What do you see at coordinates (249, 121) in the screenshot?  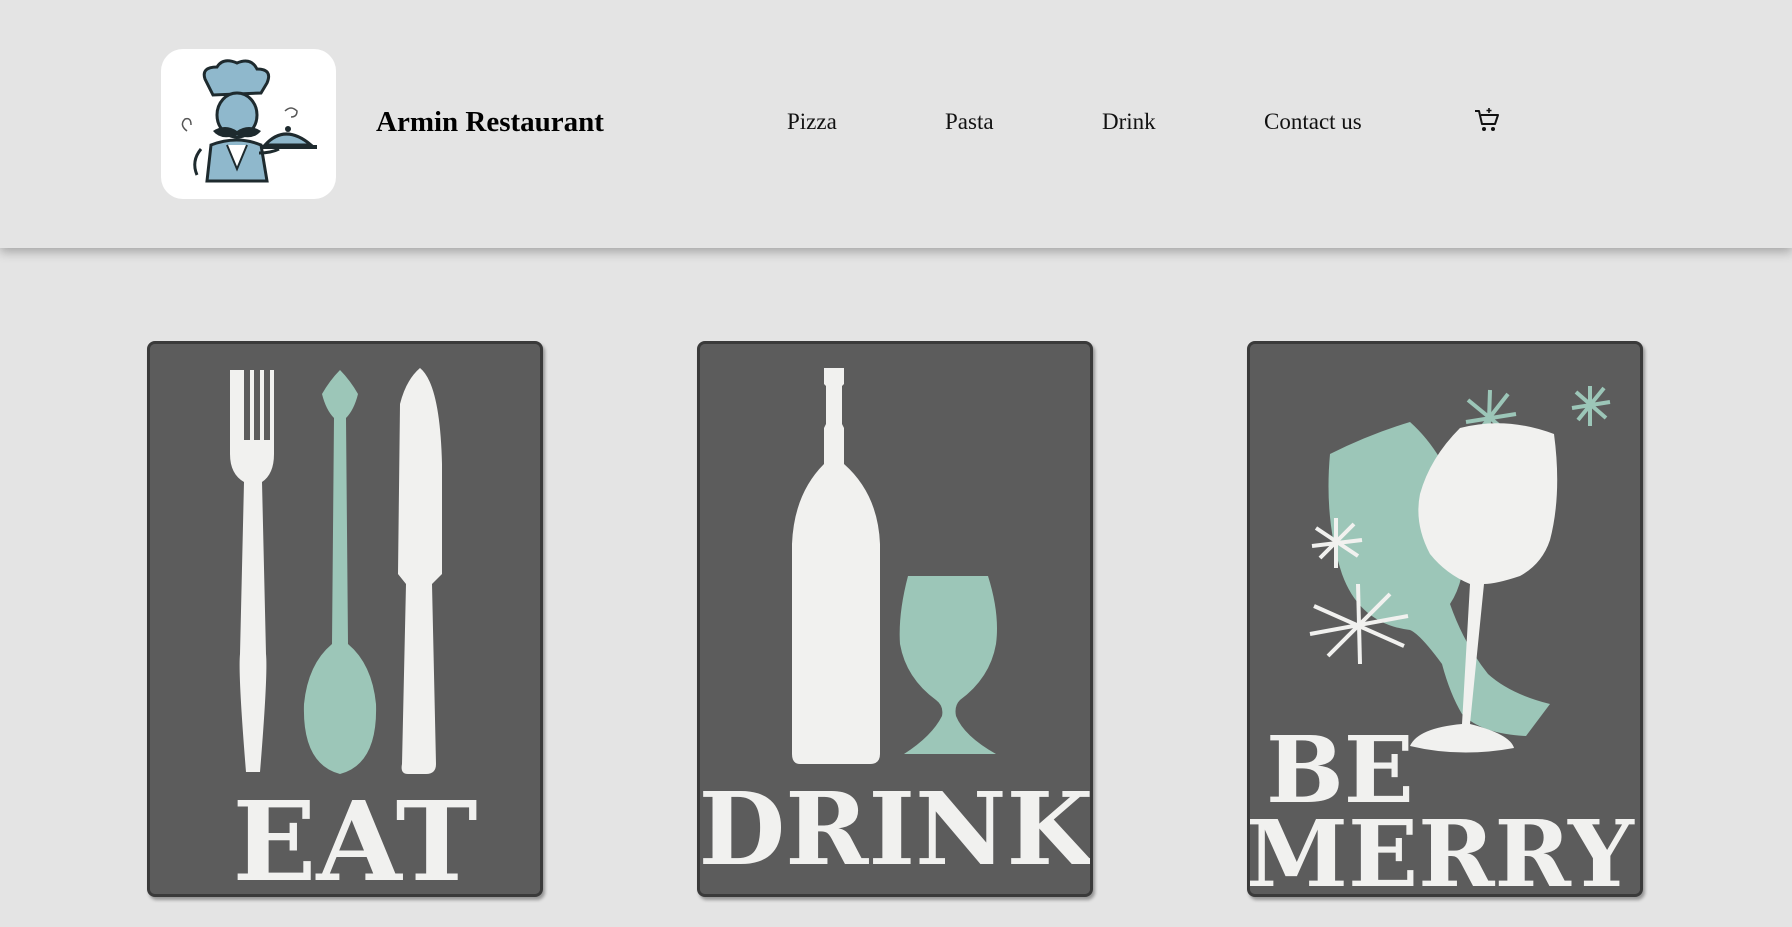 I see `chef-logo-icon` at bounding box center [249, 121].